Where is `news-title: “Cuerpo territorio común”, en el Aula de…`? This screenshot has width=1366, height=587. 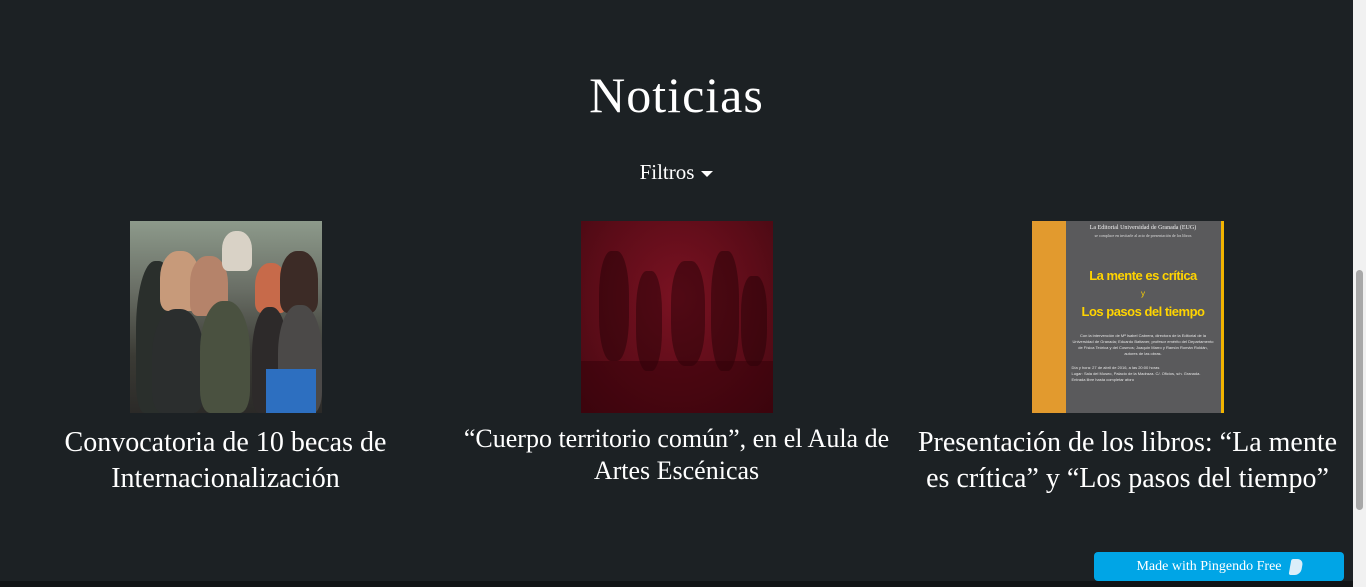 news-title: “Cuerpo territorio común”, en el Aula de… is located at coordinates (676, 455).